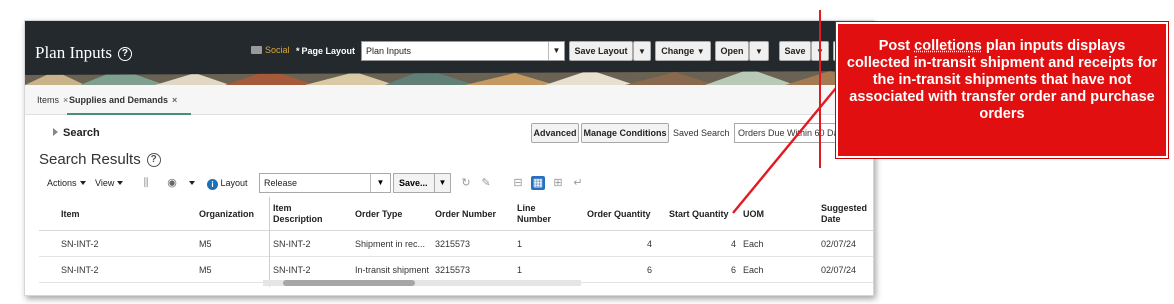 The height and width of the screenshot is (304, 1174). I want to click on page-title: Plan Inputs?, so click(83, 53).